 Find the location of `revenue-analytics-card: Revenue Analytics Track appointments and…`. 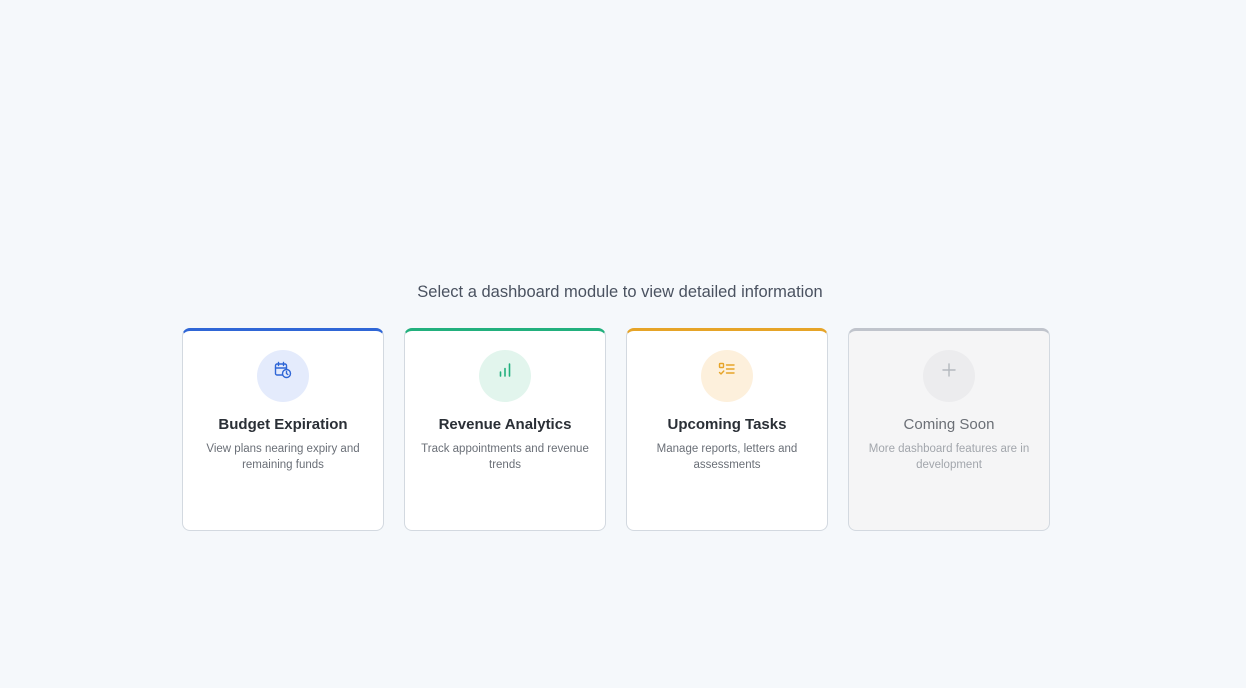

revenue-analytics-card: Revenue Analytics Track appointments and… is located at coordinates (505, 429).